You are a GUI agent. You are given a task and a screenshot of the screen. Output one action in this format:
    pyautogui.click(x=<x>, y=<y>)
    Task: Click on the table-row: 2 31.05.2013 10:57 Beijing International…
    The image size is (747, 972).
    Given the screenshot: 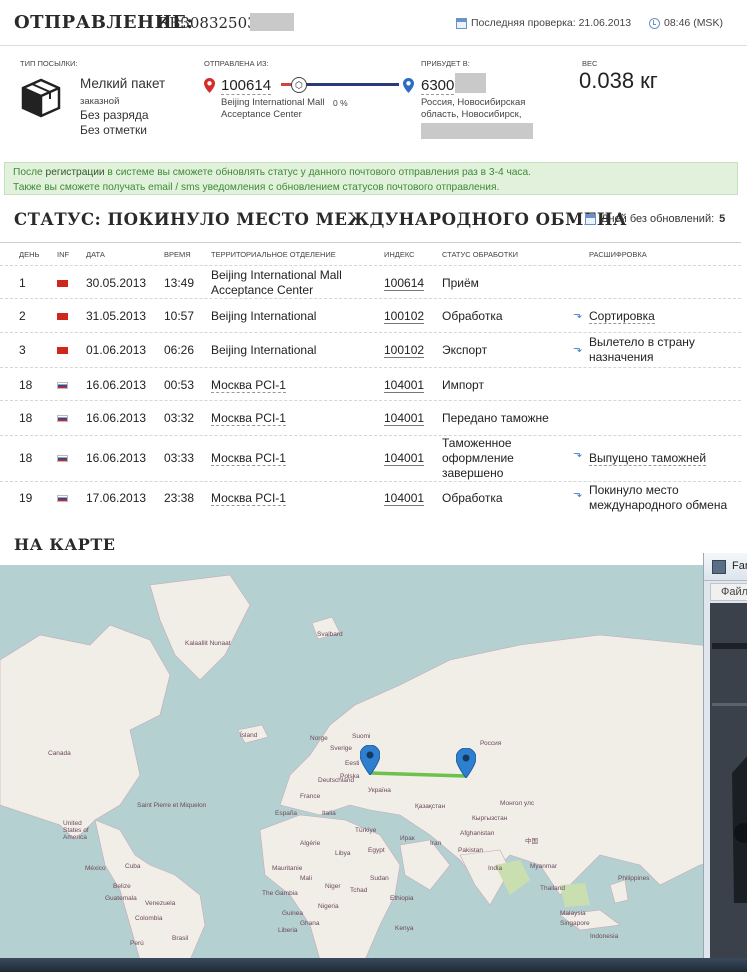 What is the action you would take?
    pyautogui.click(x=370, y=315)
    